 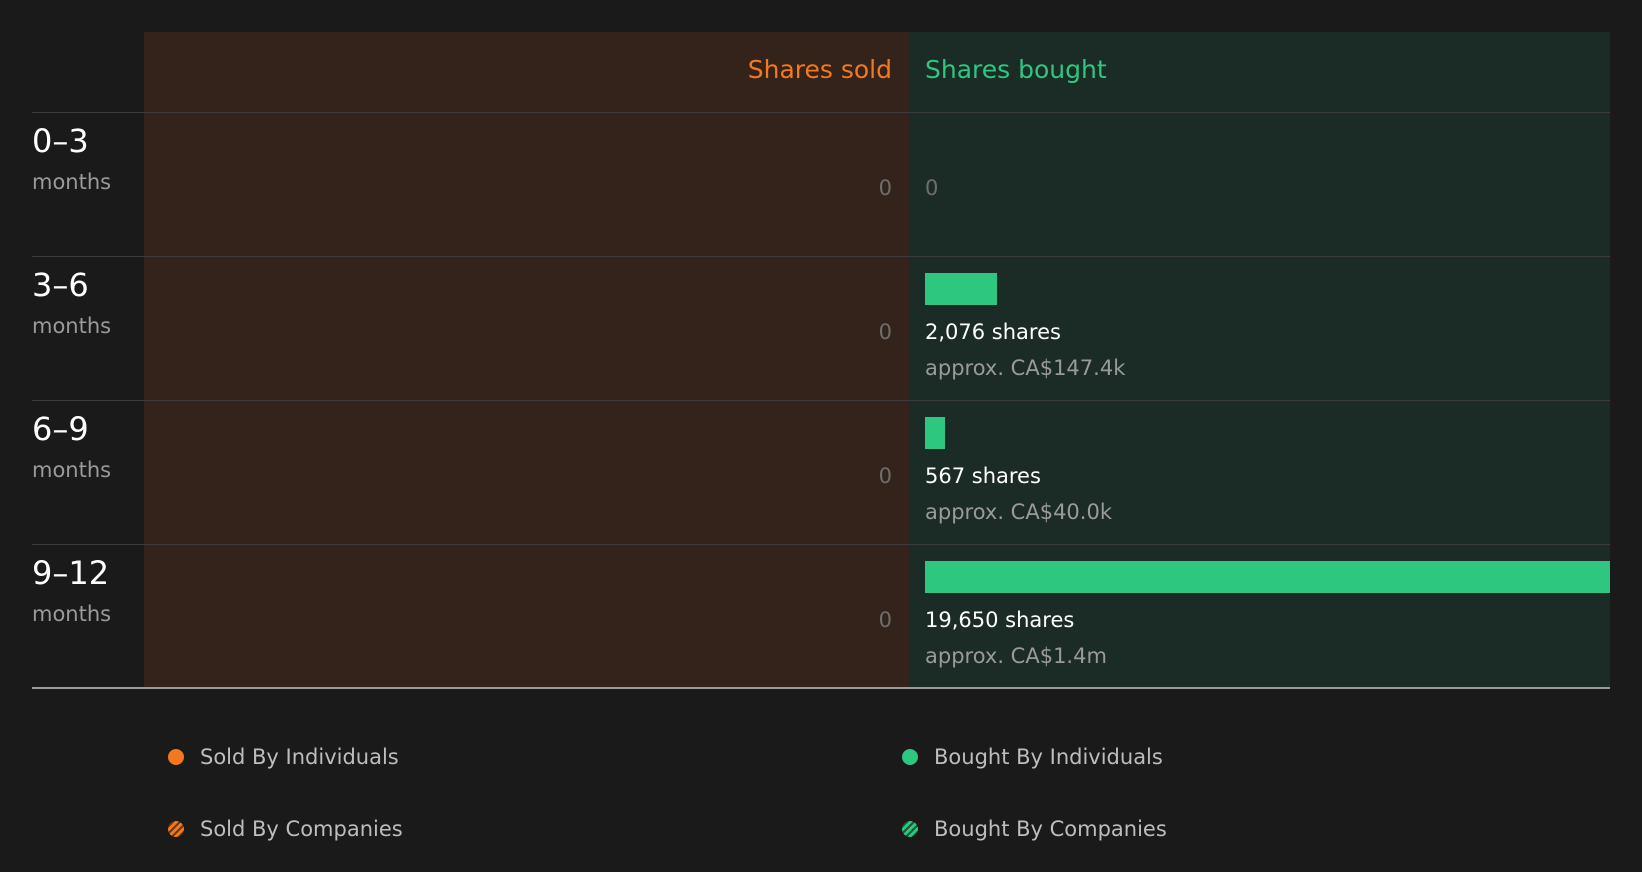 What do you see at coordinates (60, 429) in the screenshot?
I see `period-range-label: 6–9` at bounding box center [60, 429].